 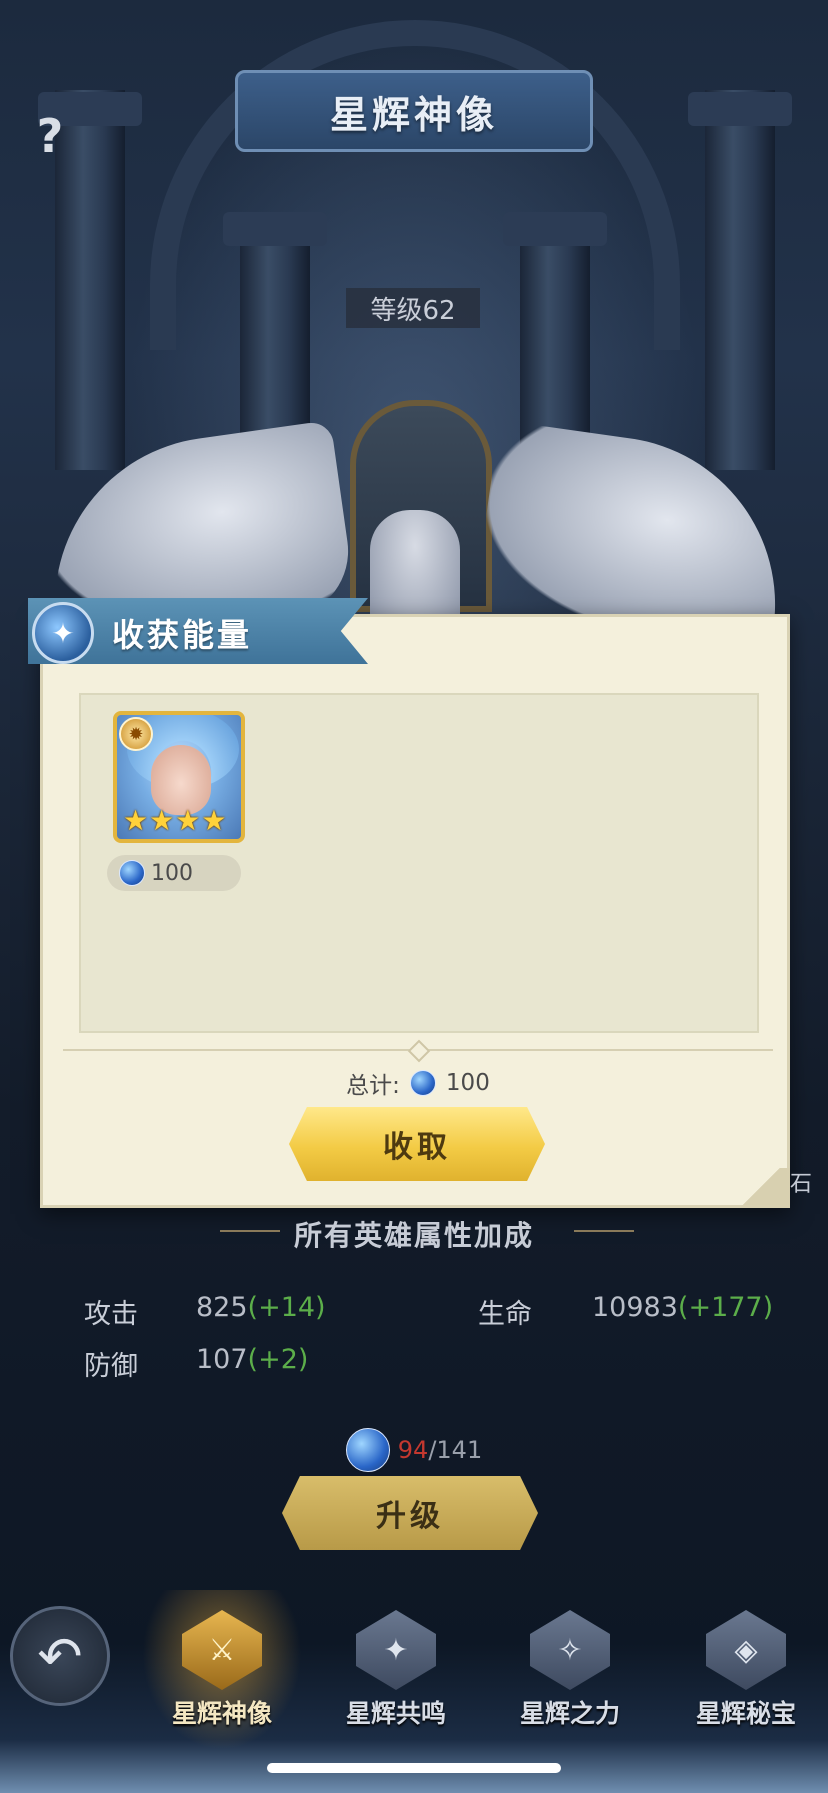 What do you see at coordinates (745, 1713) in the screenshot?
I see `tab-label: 星辉秘宝` at bounding box center [745, 1713].